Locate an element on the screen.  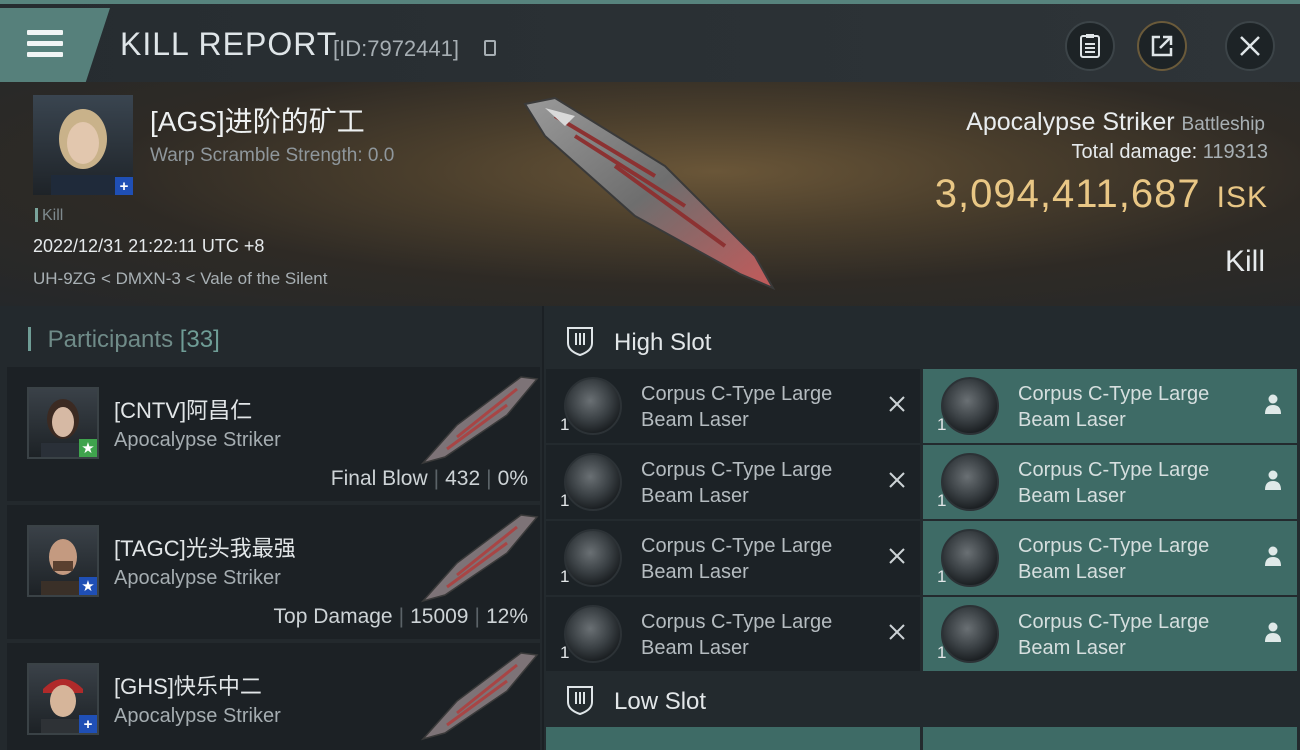
stat-damage: 15009 is located at coordinates (439, 616).